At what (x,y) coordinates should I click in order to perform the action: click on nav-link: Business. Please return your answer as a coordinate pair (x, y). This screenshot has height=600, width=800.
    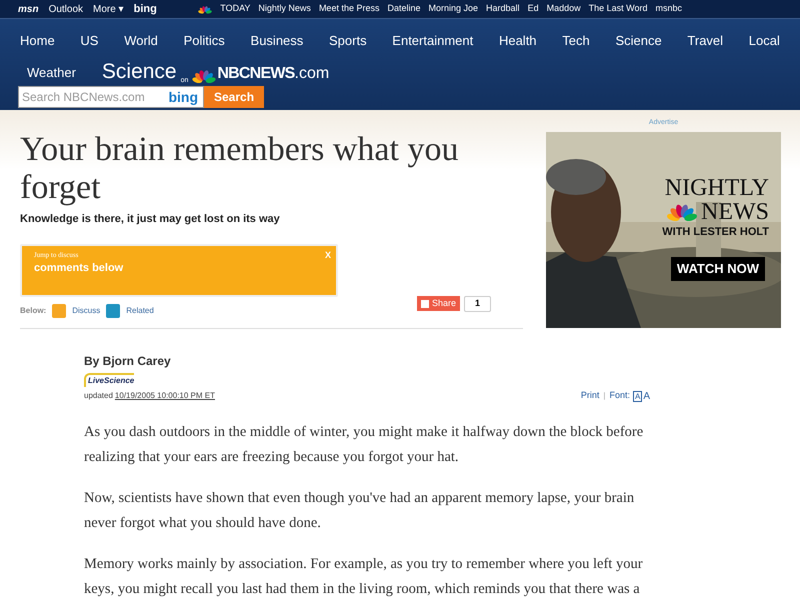
    Looking at the image, I should click on (277, 40).